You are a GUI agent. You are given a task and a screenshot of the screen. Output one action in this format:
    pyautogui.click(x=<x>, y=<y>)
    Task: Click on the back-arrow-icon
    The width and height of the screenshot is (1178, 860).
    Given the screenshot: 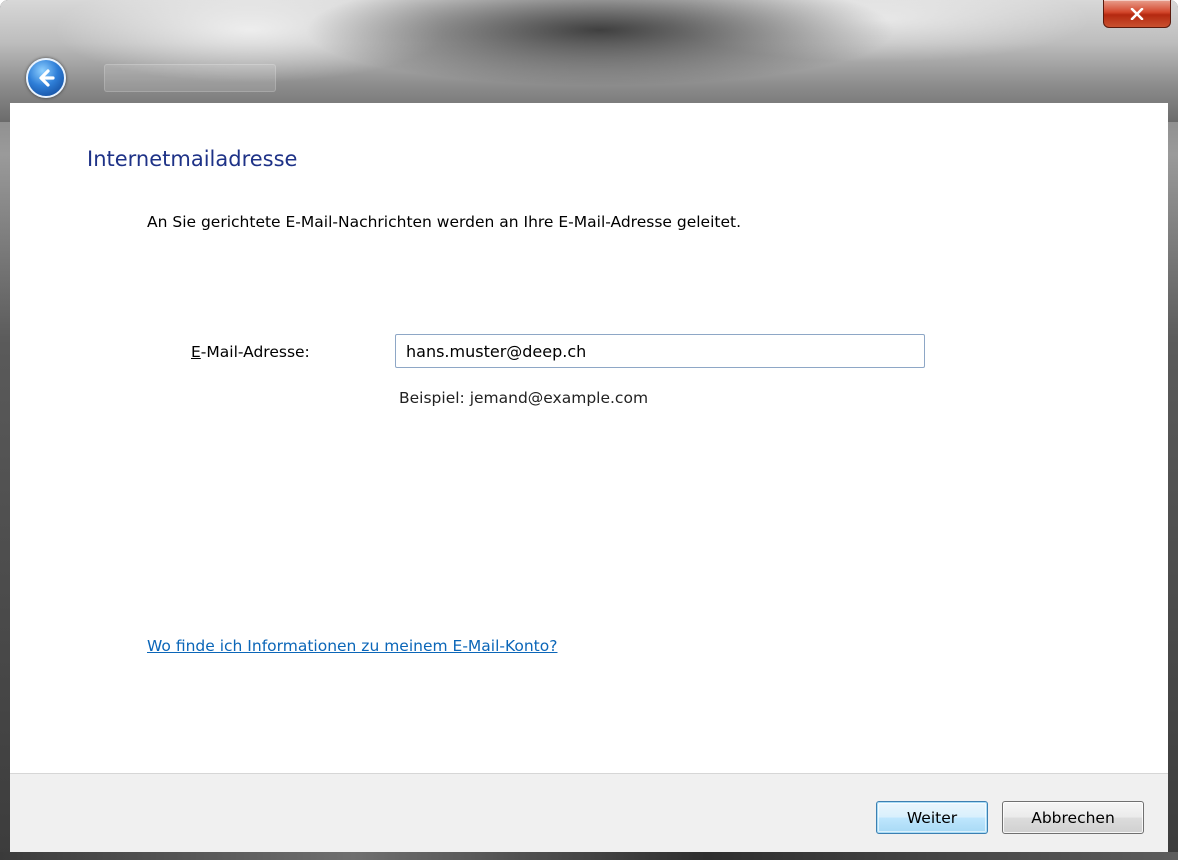 What is the action you would take?
    pyautogui.click(x=47, y=78)
    